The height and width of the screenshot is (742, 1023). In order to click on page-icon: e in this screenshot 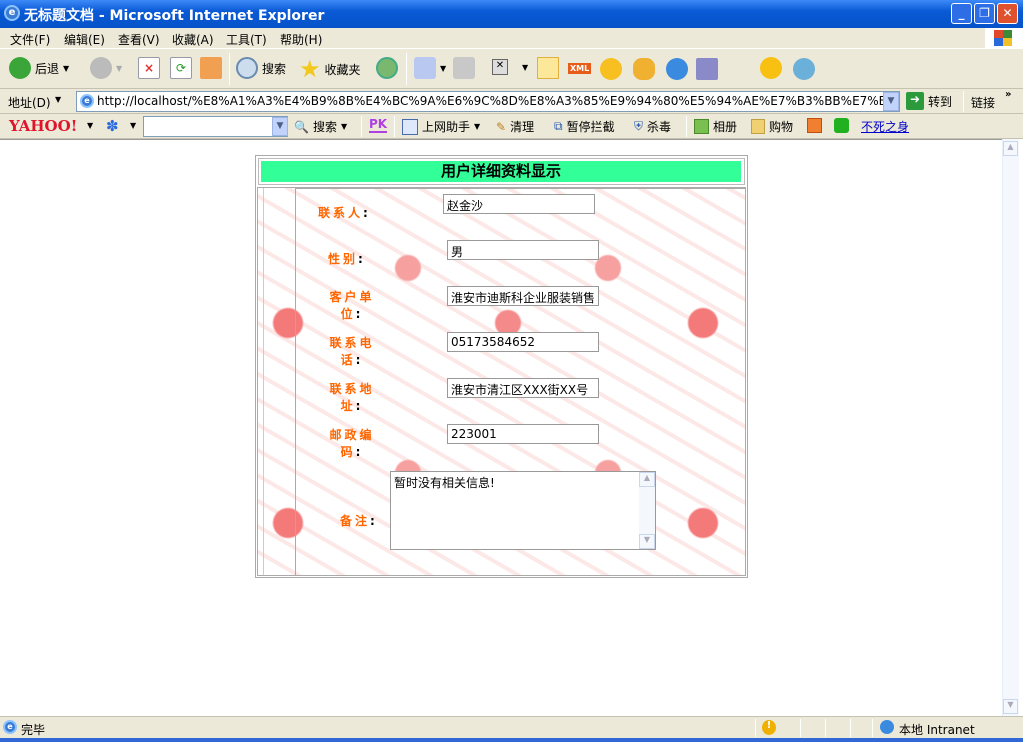, I will do `click(10, 727)`.